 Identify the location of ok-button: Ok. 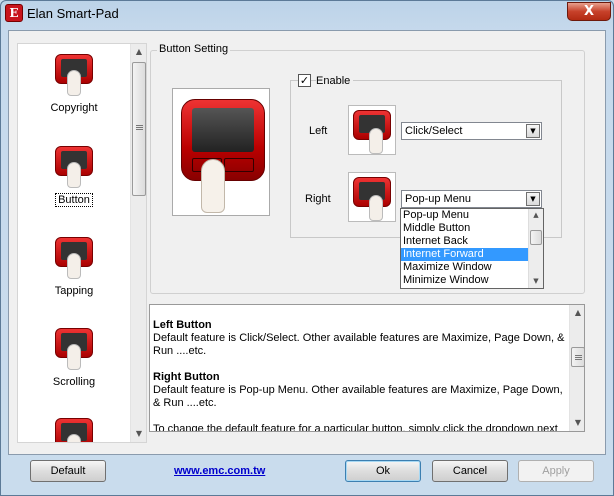
(383, 471).